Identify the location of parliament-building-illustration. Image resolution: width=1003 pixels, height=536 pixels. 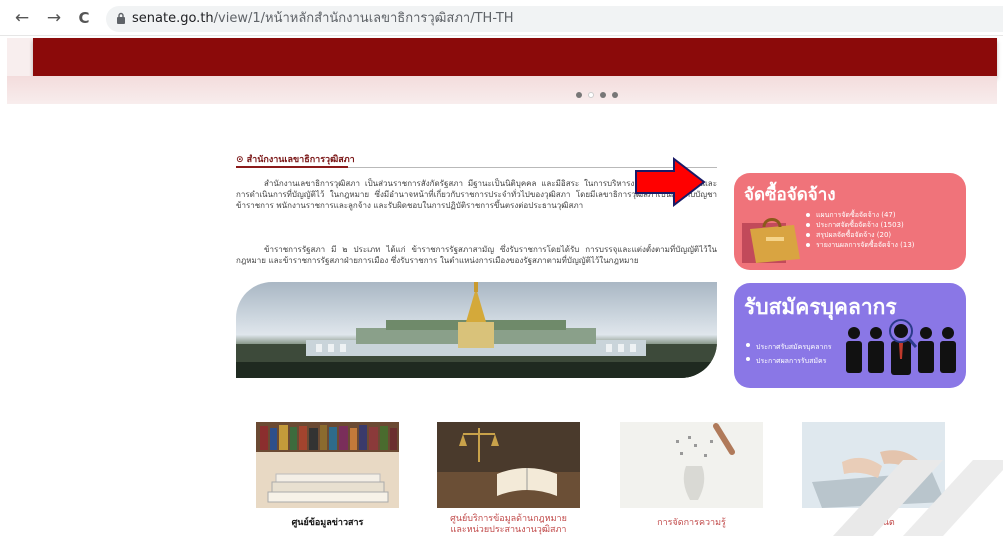
(476, 330).